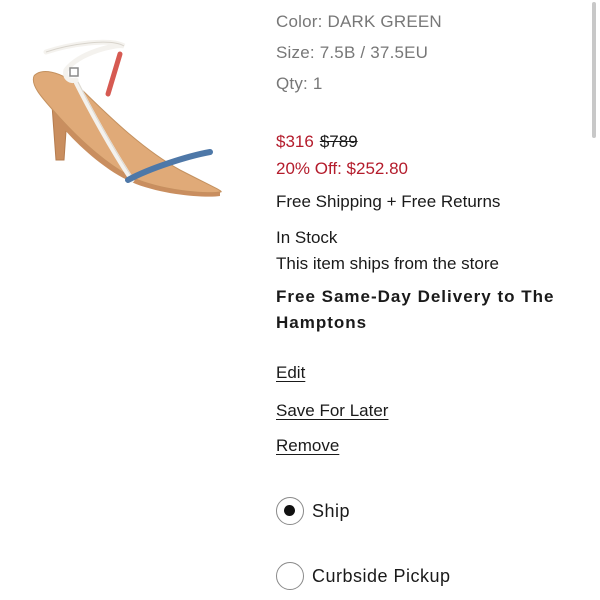 This screenshot has height=600, width=600. I want to click on discount-price: 20% Off: $252.80, so click(342, 168).